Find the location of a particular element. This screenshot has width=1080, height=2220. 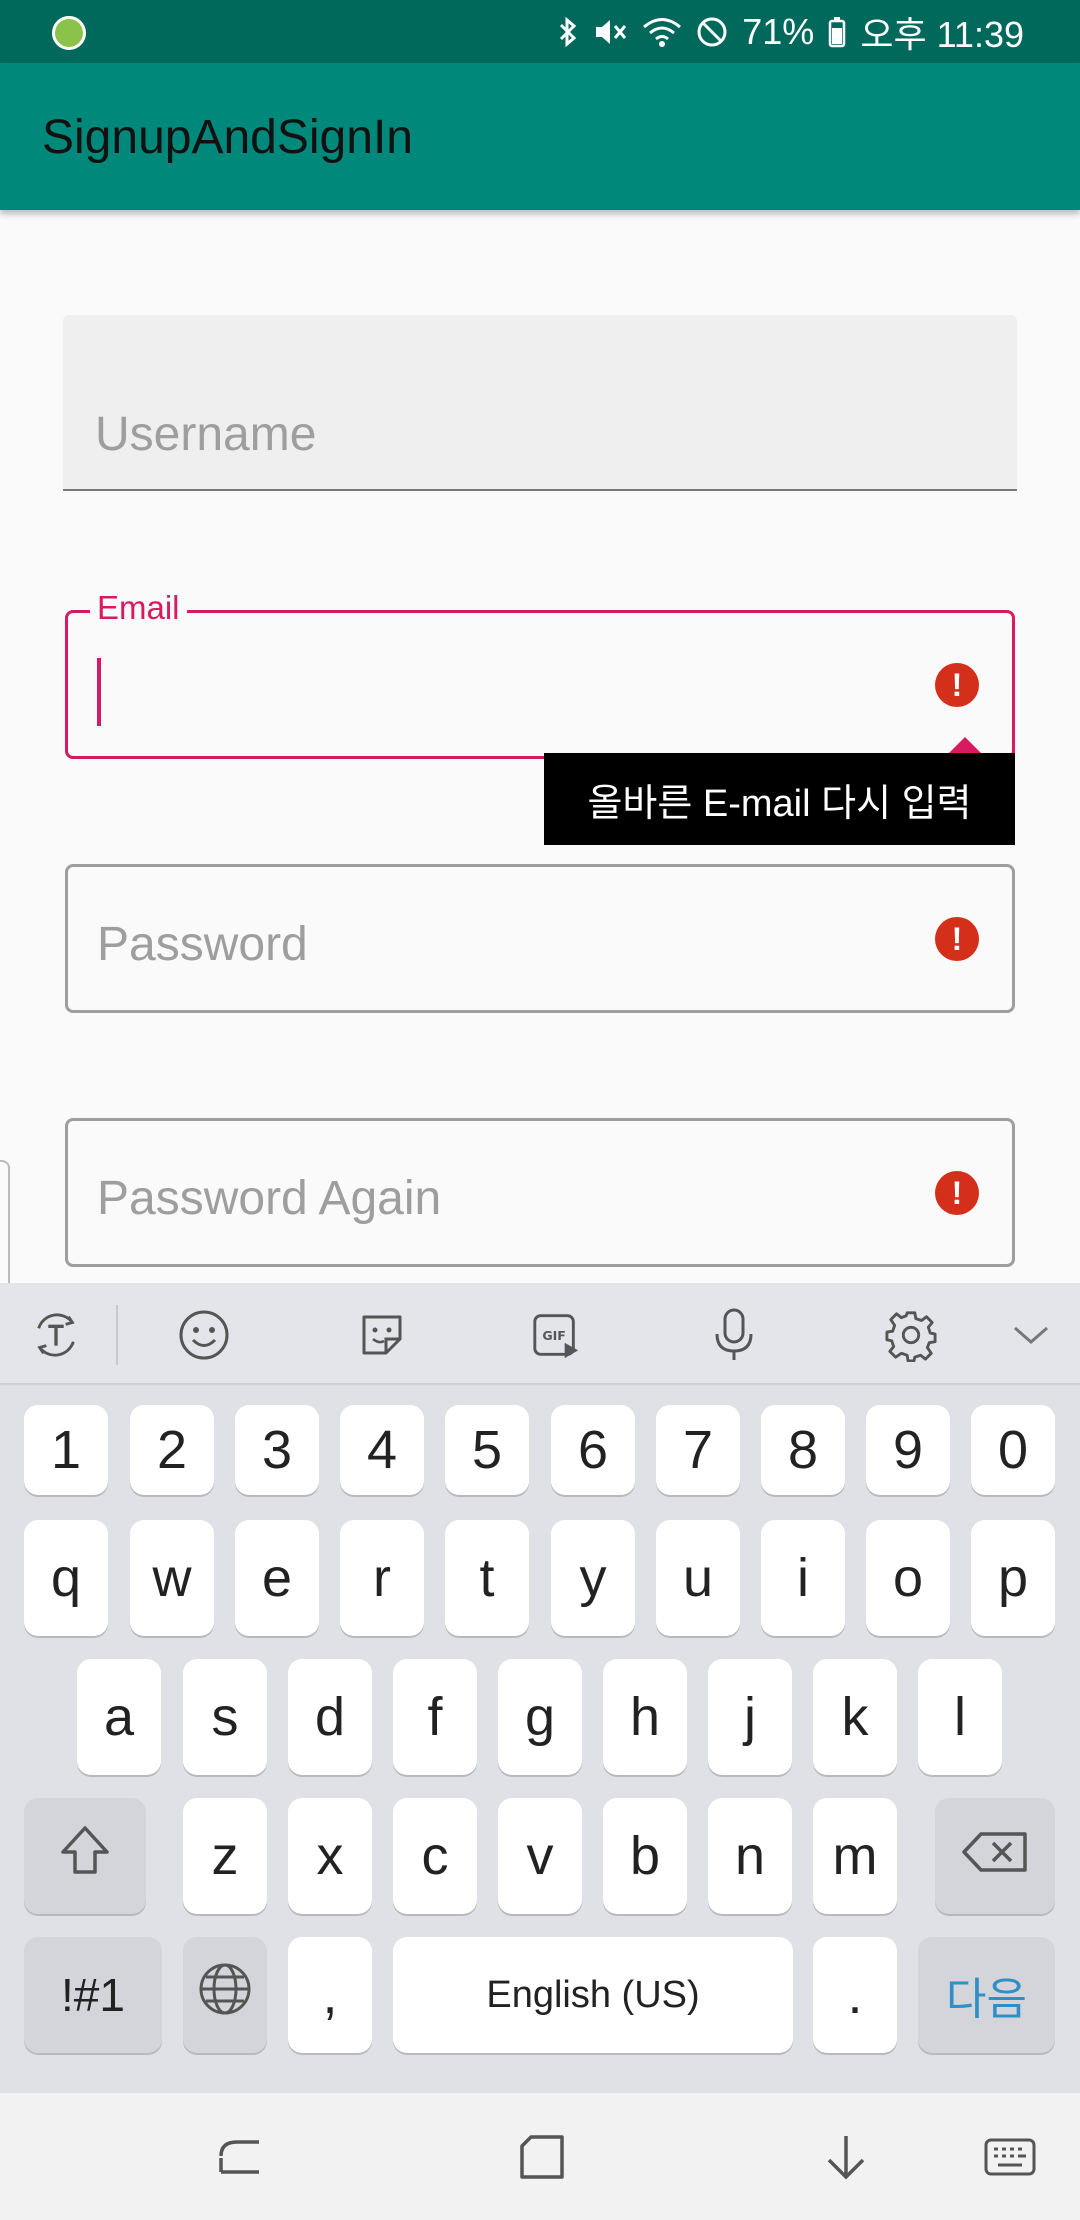

recent-apps-icon is located at coordinates (240, 2157).